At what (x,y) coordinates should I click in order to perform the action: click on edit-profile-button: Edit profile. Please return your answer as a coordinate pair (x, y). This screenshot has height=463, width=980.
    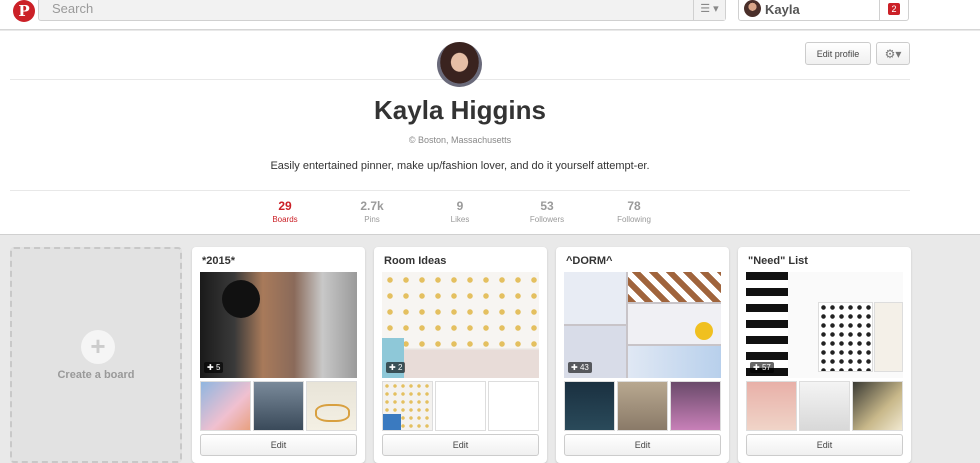
    Looking at the image, I should click on (838, 53).